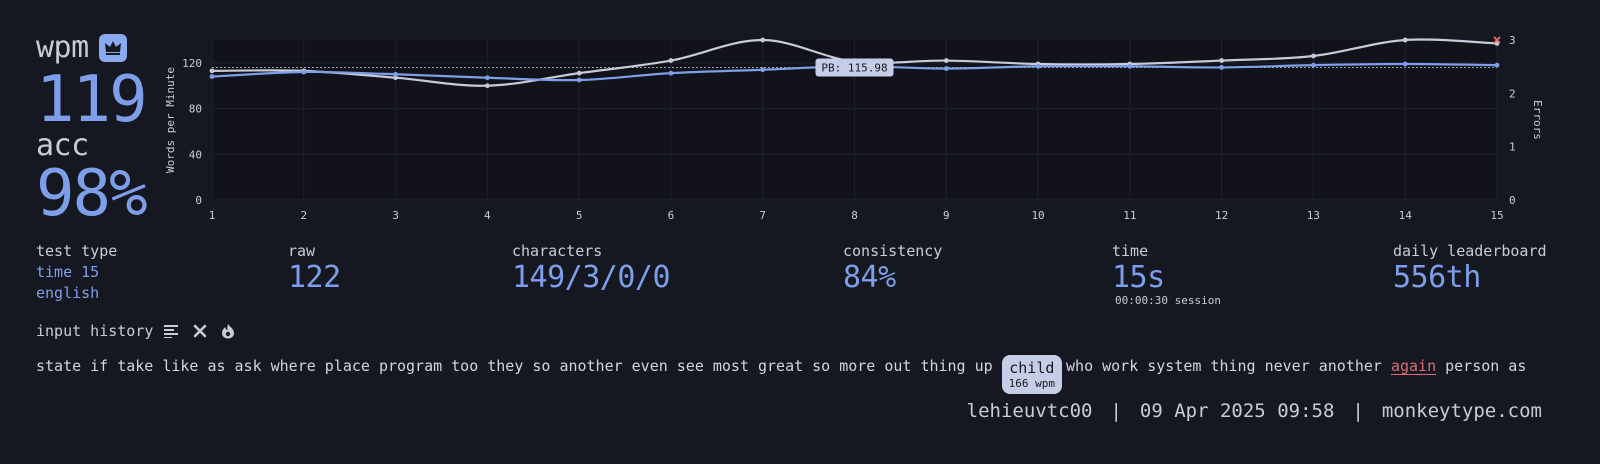  I want to click on raw-value: 122, so click(314, 277).